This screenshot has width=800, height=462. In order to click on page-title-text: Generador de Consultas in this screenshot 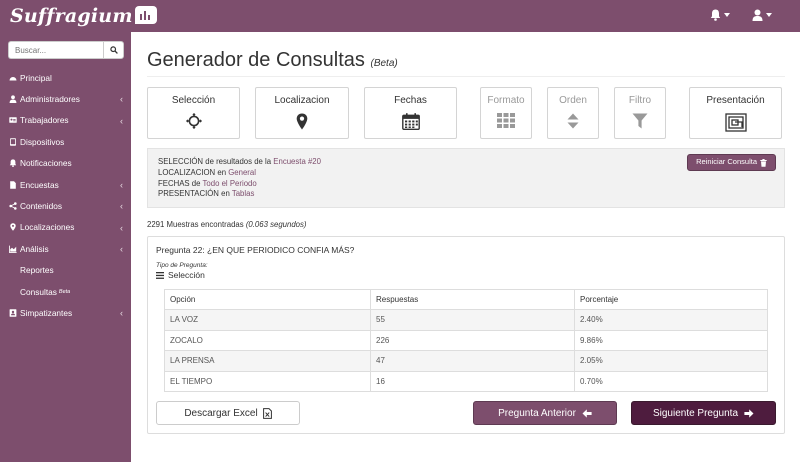, I will do `click(256, 60)`.